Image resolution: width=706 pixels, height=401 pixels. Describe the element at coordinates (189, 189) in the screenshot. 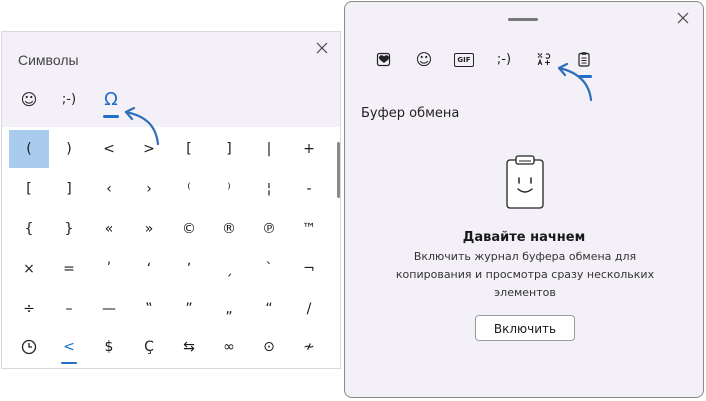

I see `symbol-cell: ⁽` at that location.